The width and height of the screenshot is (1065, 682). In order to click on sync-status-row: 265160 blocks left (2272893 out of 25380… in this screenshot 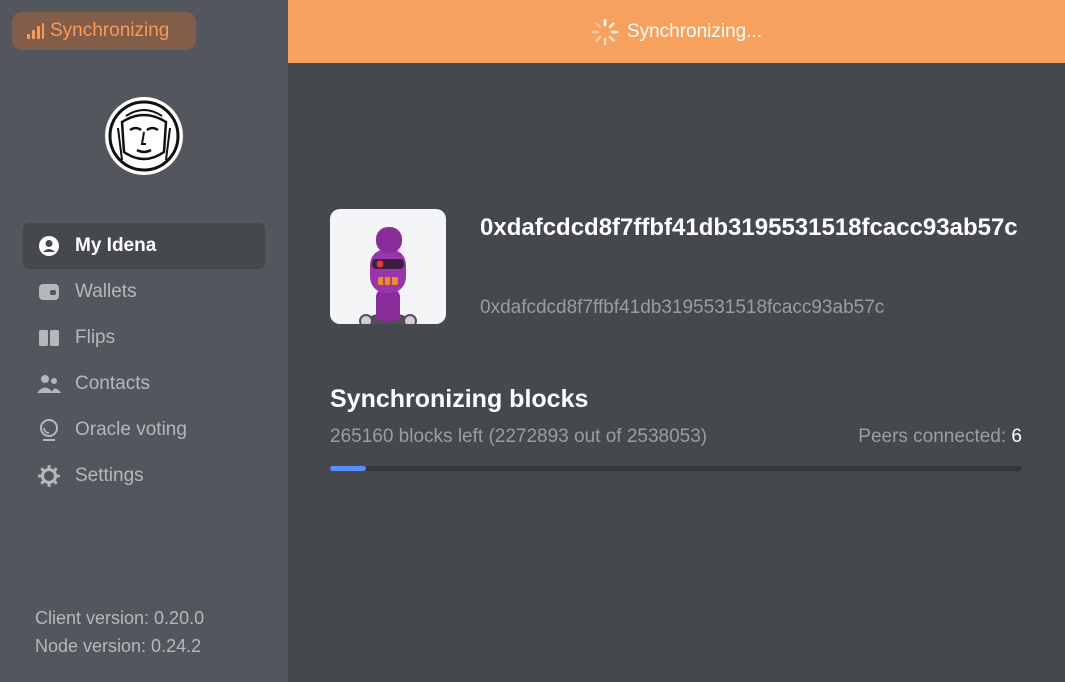, I will do `click(676, 437)`.